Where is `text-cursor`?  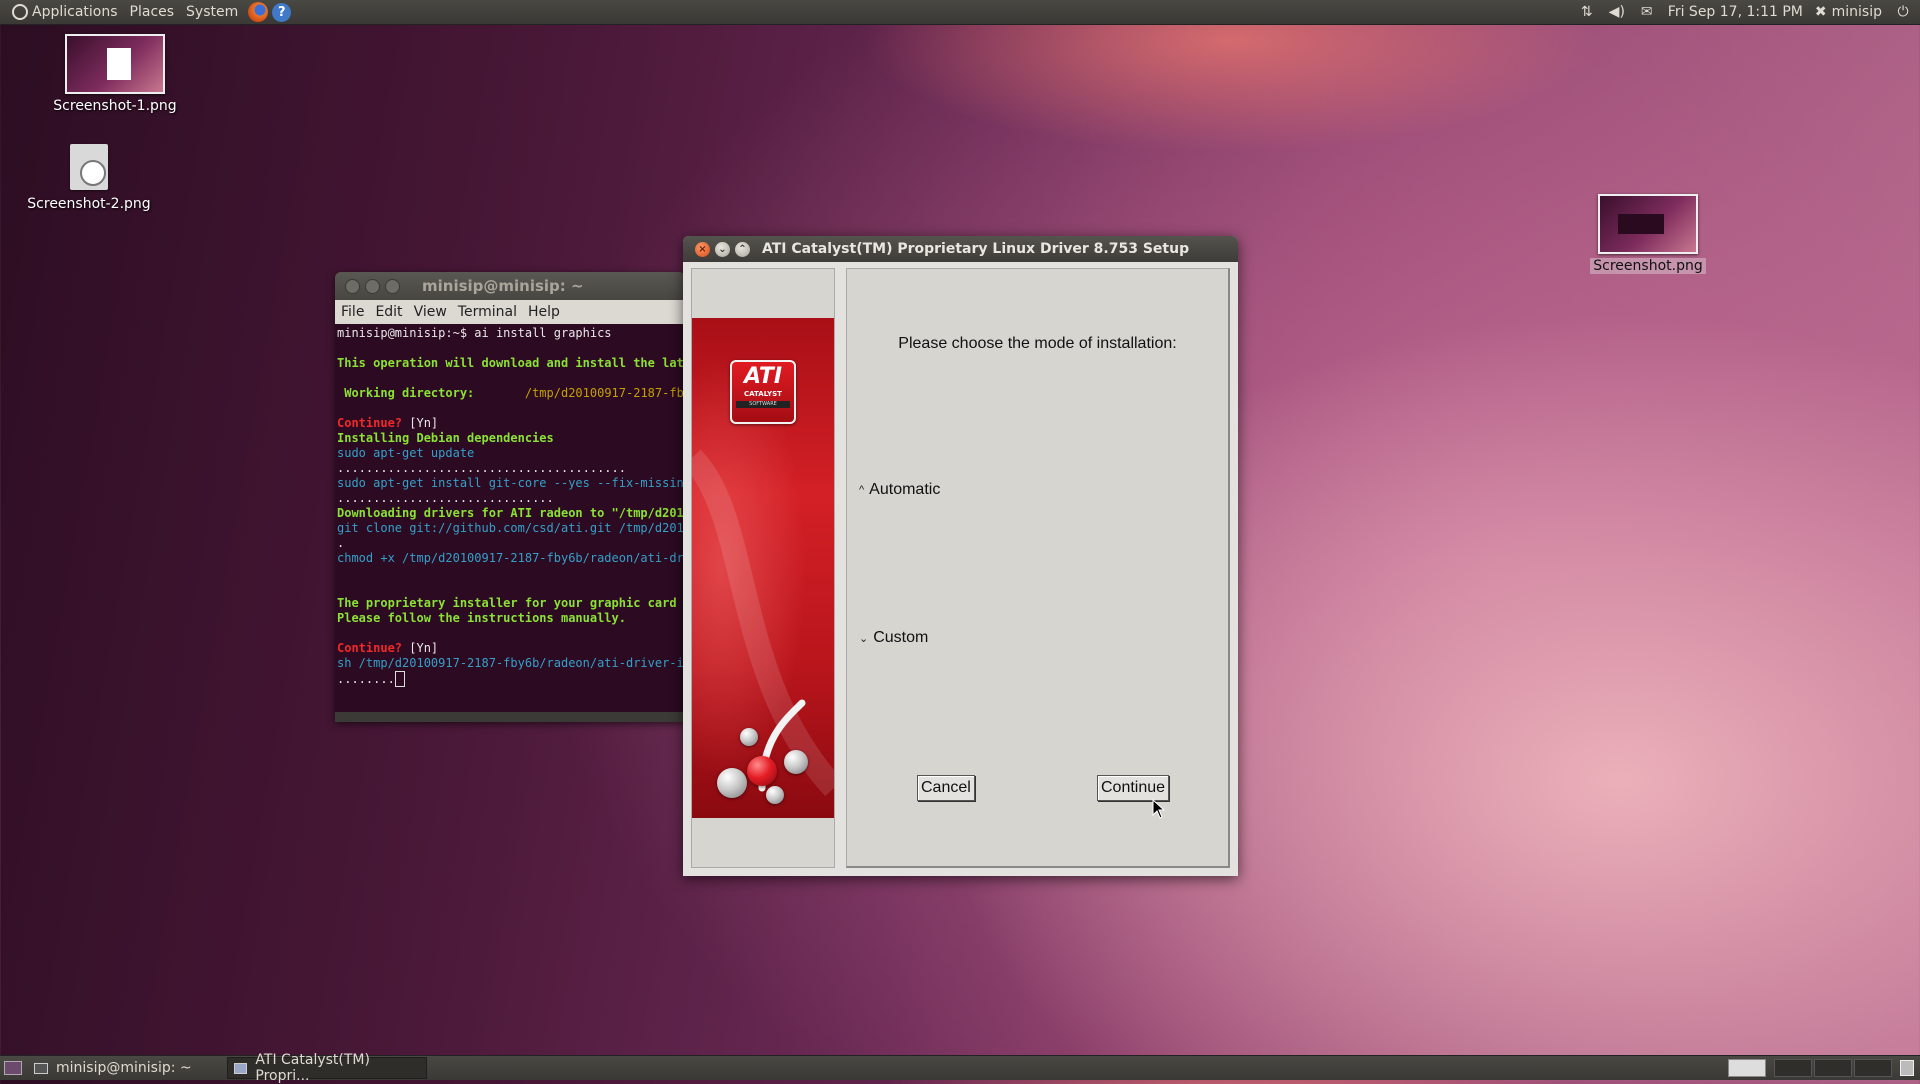
text-cursor is located at coordinates (399, 679).